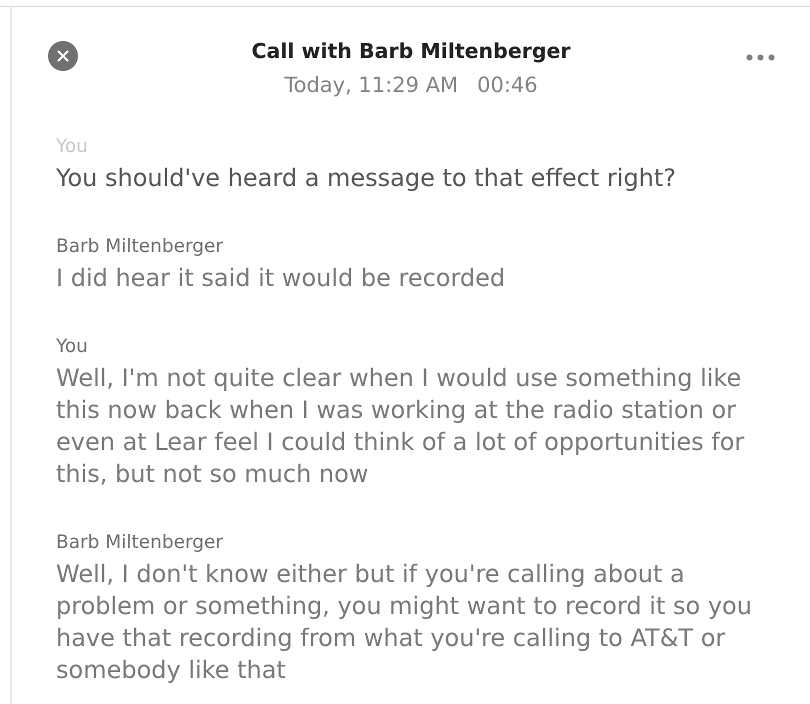  I want to click on call-date: Today, 11:29 AM, so click(371, 85).